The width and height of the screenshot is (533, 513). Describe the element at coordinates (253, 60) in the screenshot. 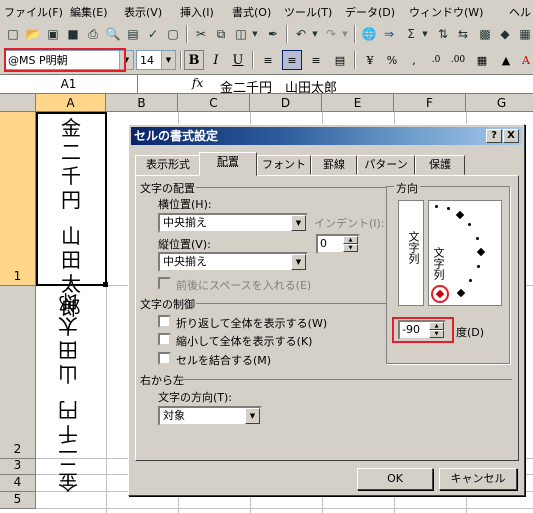

I see `toolbar-separator` at that location.